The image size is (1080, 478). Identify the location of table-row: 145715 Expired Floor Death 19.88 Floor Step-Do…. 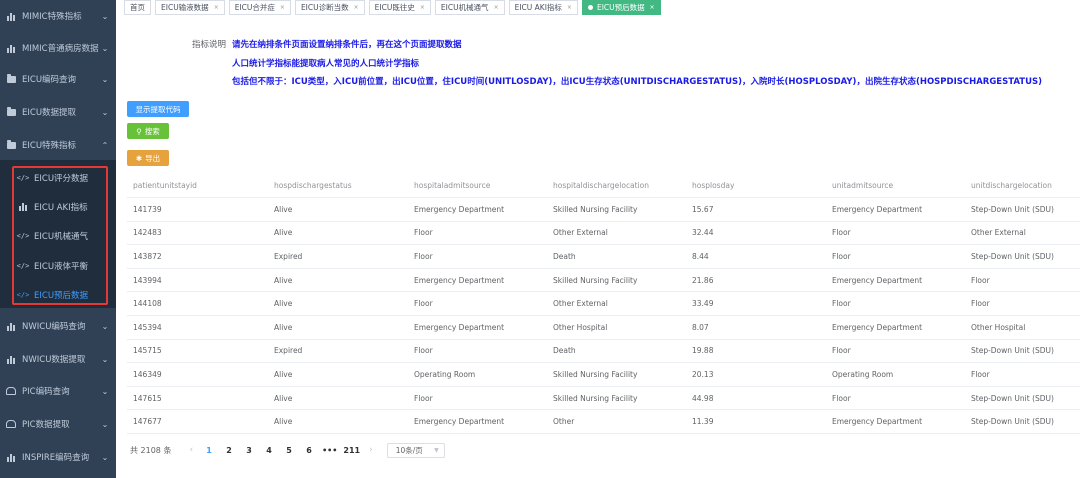
(603, 352).